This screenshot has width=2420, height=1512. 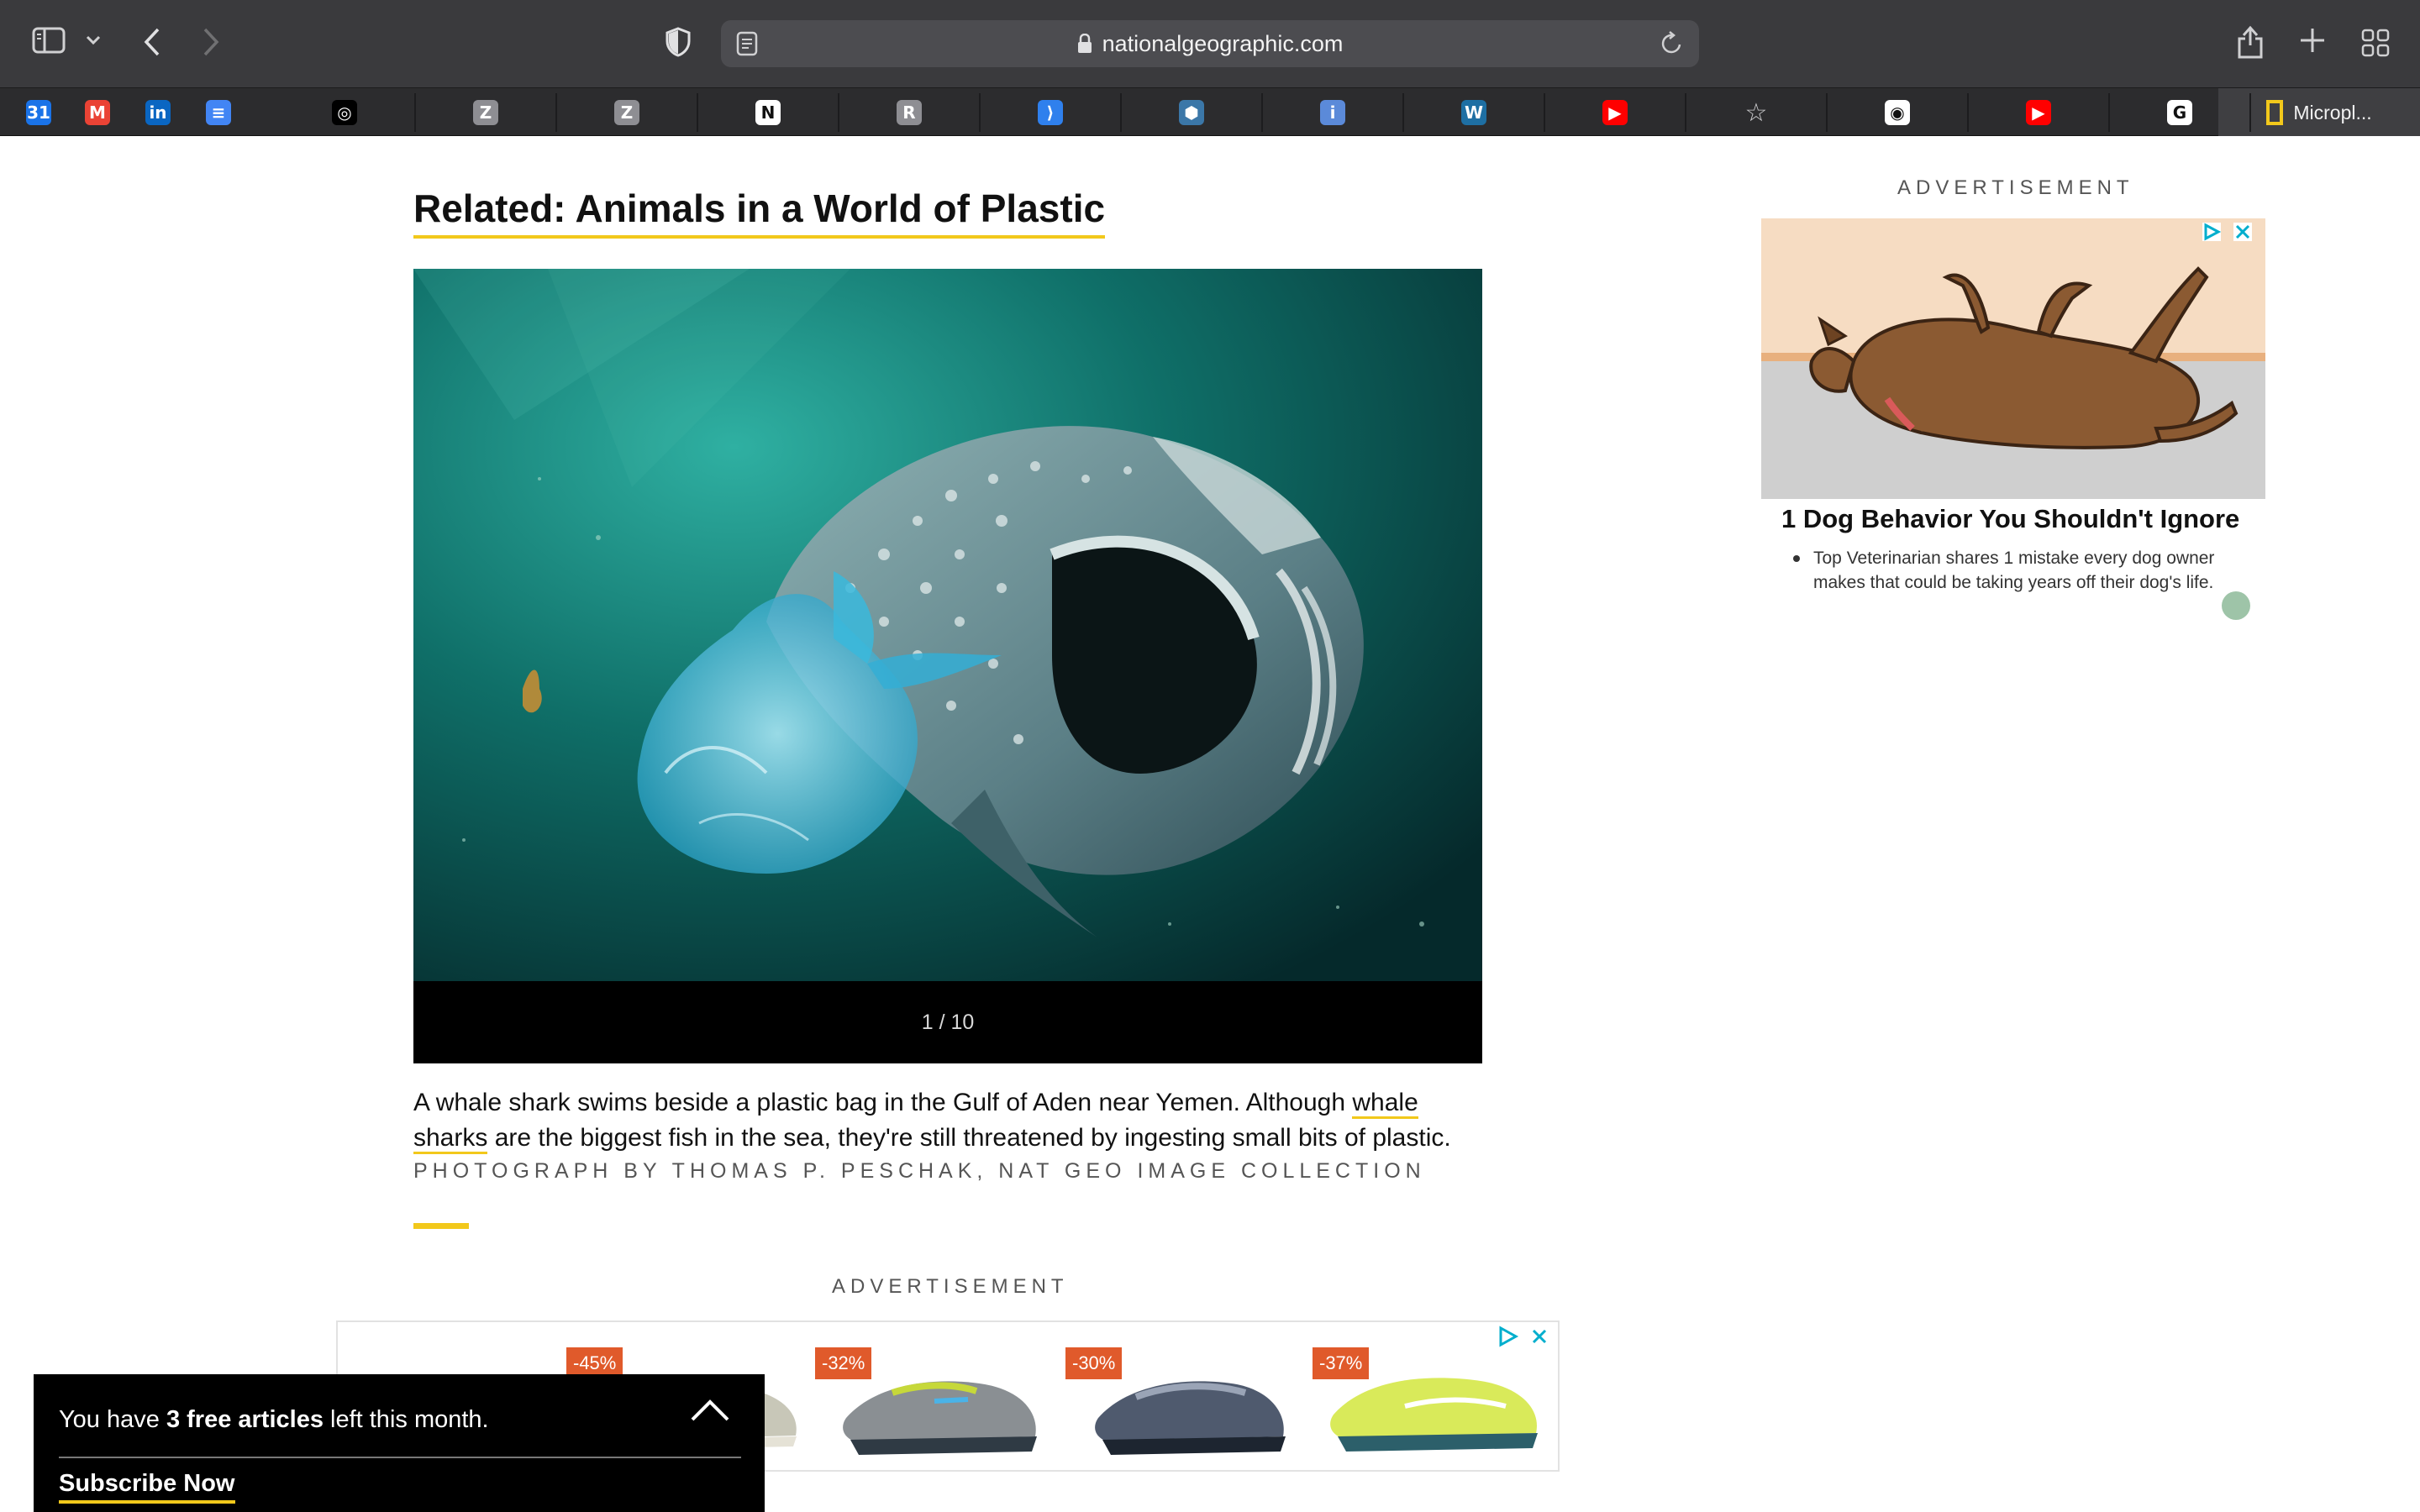 I want to click on wordpress-icon: W, so click(x=1473, y=112).